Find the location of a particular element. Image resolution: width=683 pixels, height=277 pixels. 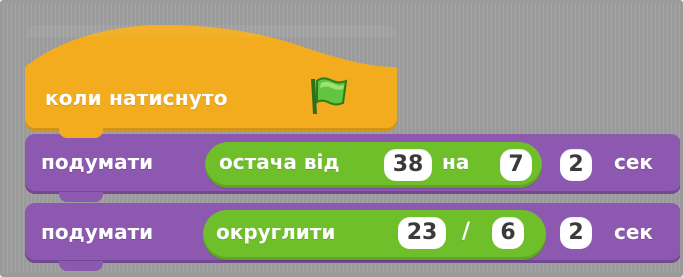

mod-divisor-input: 7 is located at coordinates (516, 165).